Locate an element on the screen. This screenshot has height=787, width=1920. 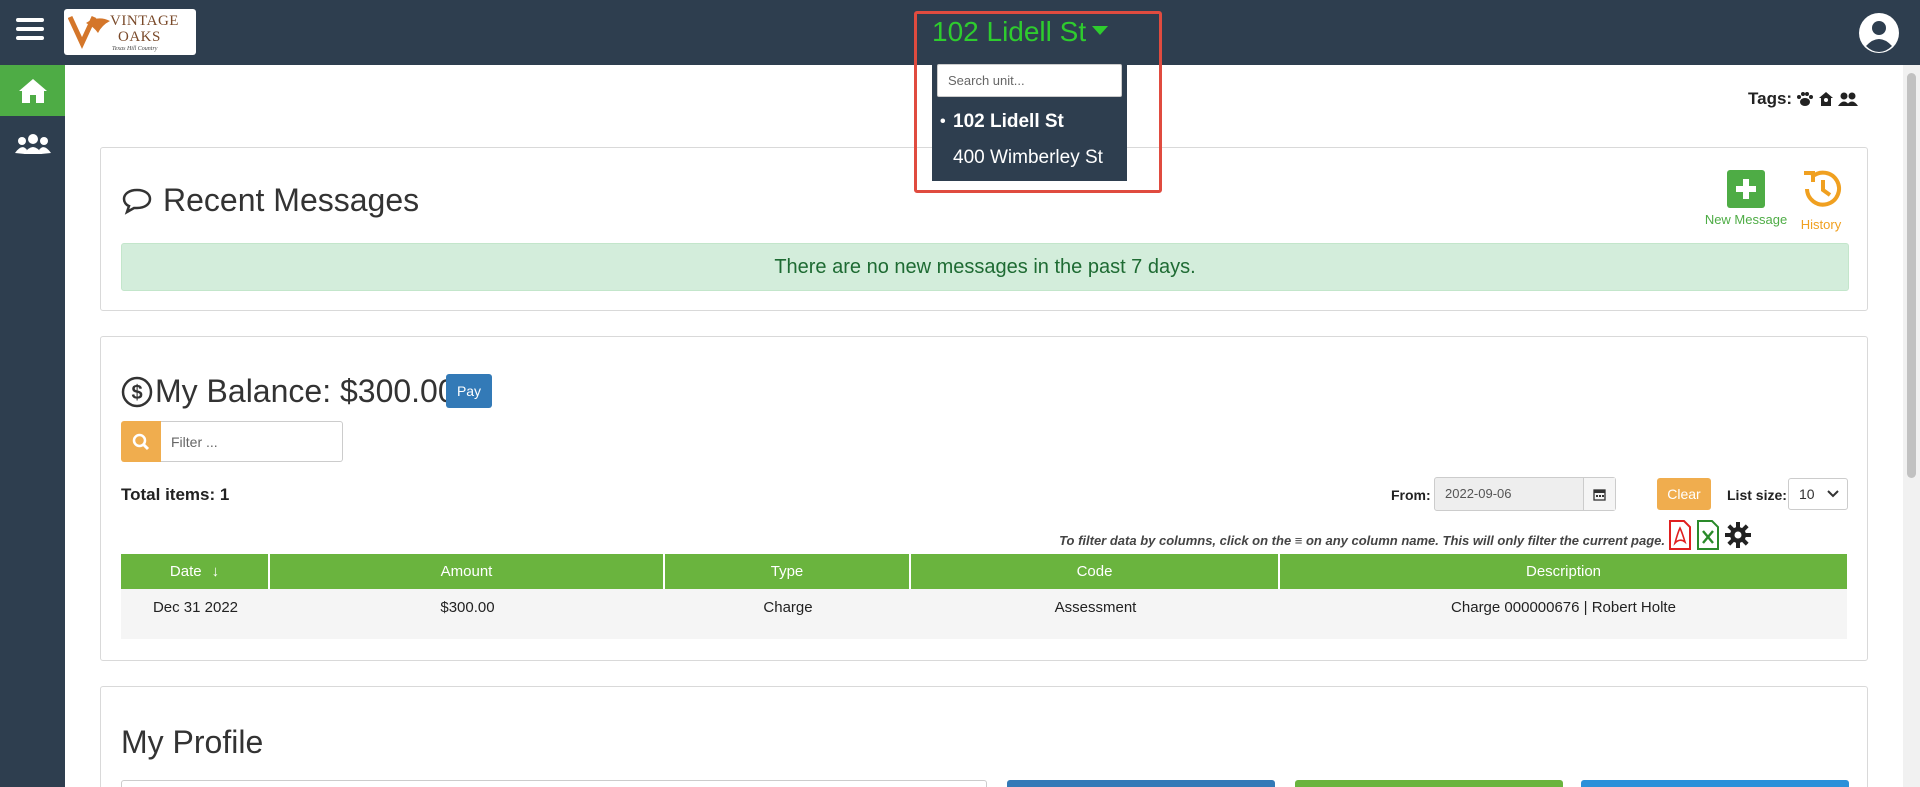
table-header: Date ↓ Amount Type Code Description is located at coordinates (984, 571).